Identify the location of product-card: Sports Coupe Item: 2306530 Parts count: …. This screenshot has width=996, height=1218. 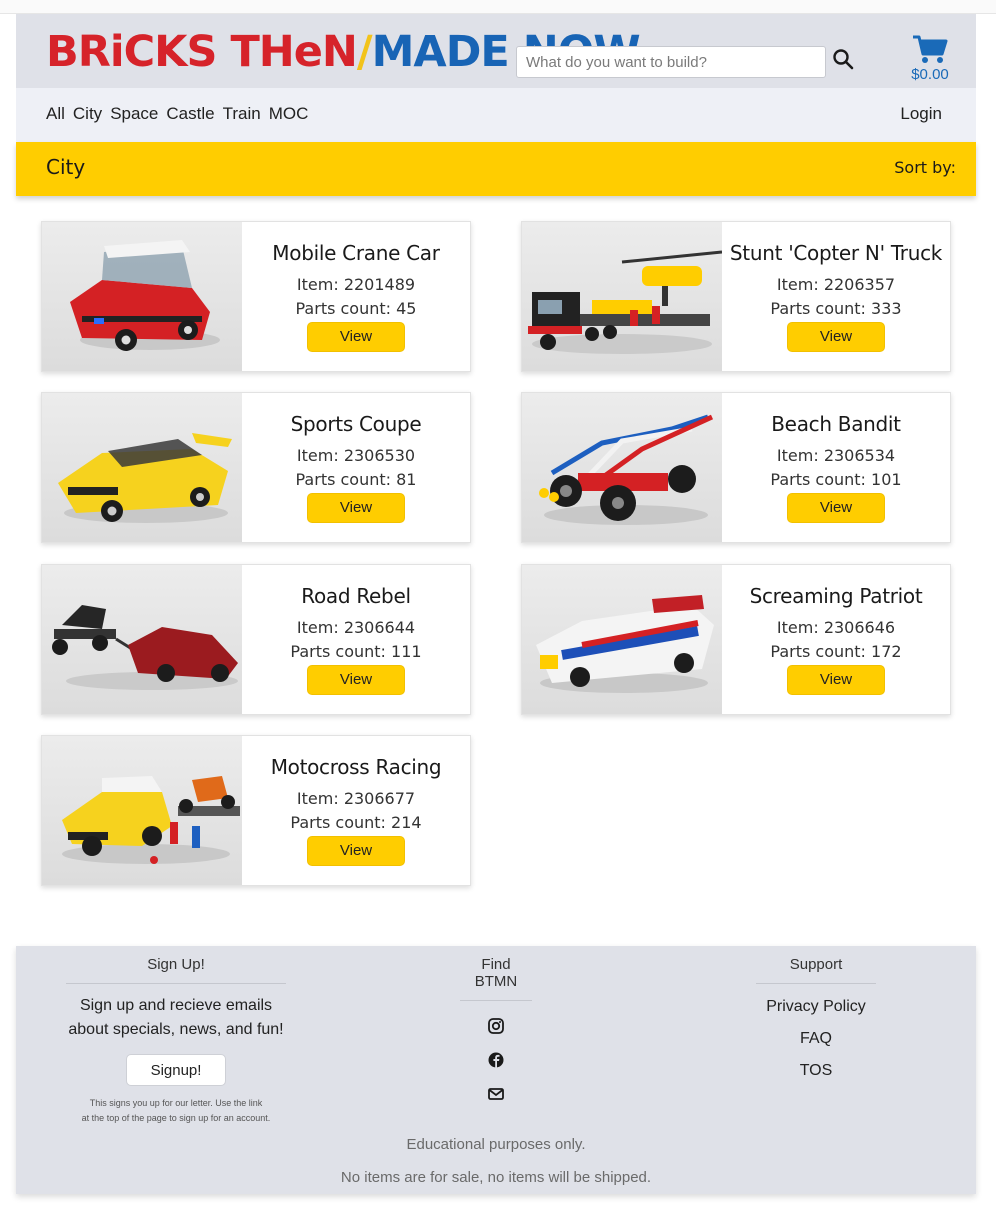
(256, 467).